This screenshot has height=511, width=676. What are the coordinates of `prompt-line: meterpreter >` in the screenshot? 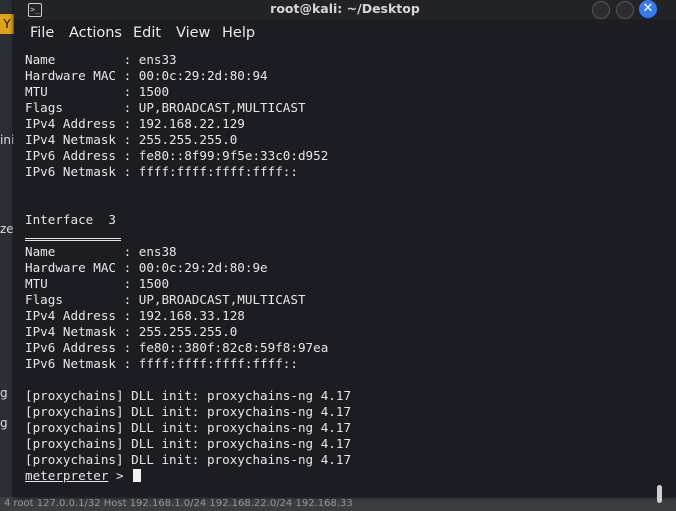 It's located at (188, 476).